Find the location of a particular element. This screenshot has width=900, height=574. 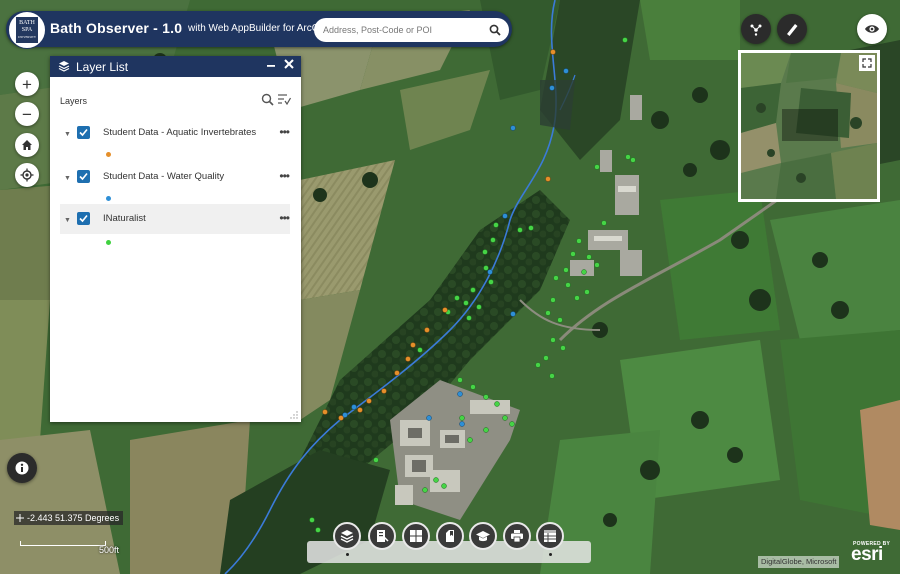

toolbar-education-button is located at coordinates (483, 536).